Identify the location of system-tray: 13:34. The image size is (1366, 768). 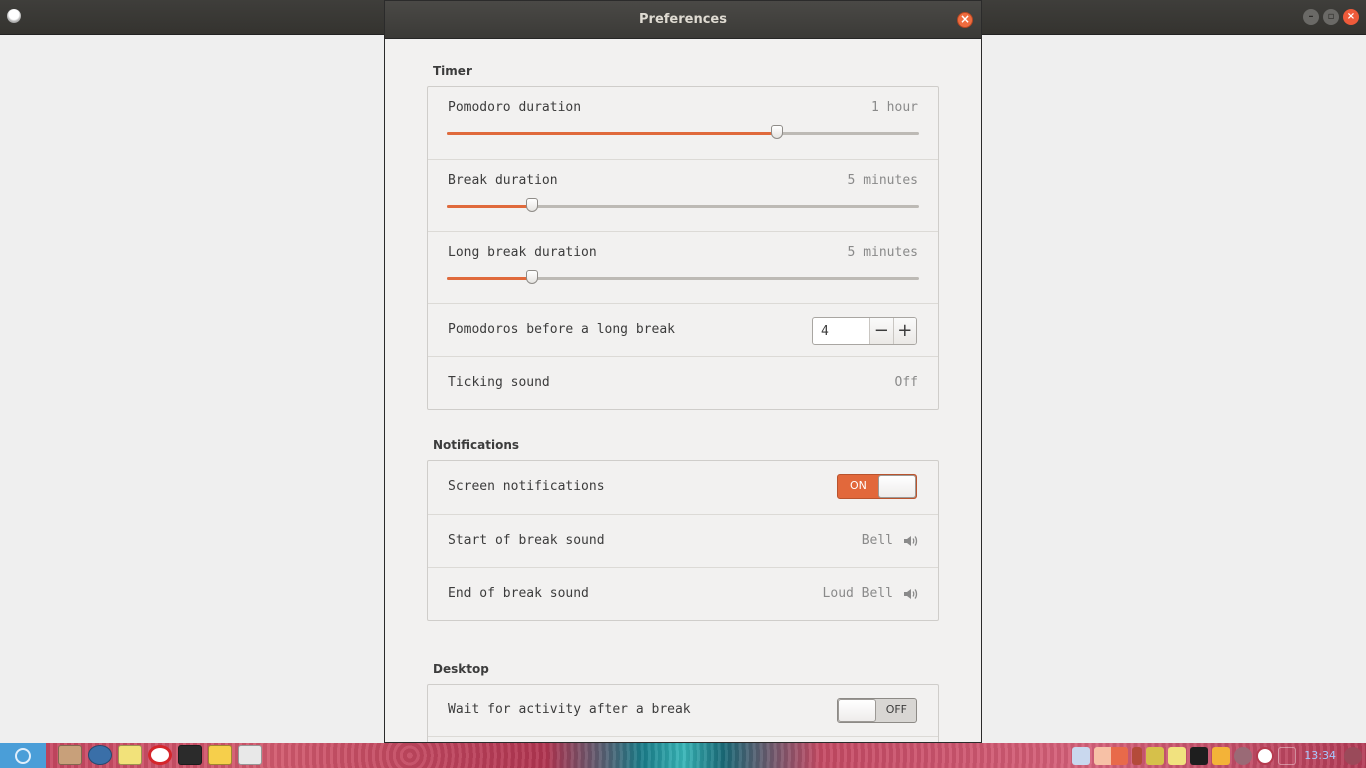
(1219, 755).